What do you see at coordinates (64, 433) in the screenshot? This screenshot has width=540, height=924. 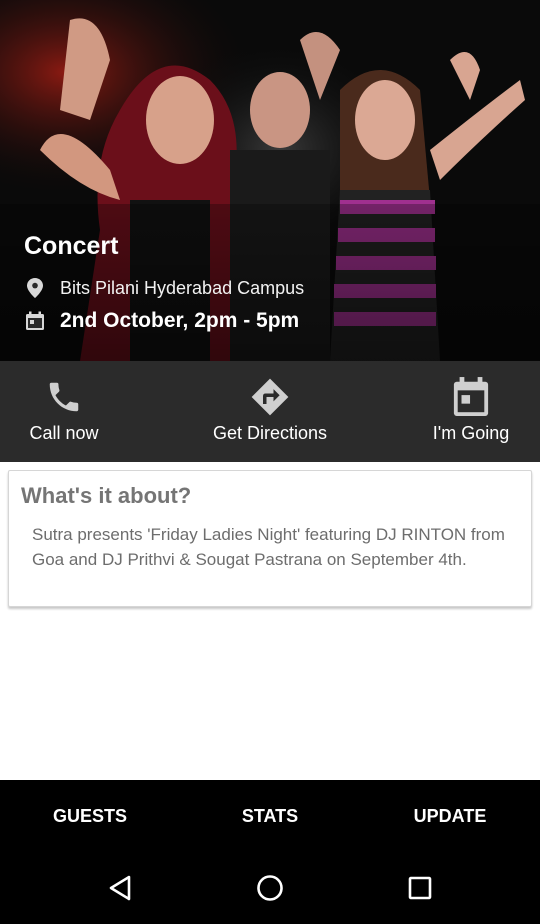 I see `call-now-label: Call now` at bounding box center [64, 433].